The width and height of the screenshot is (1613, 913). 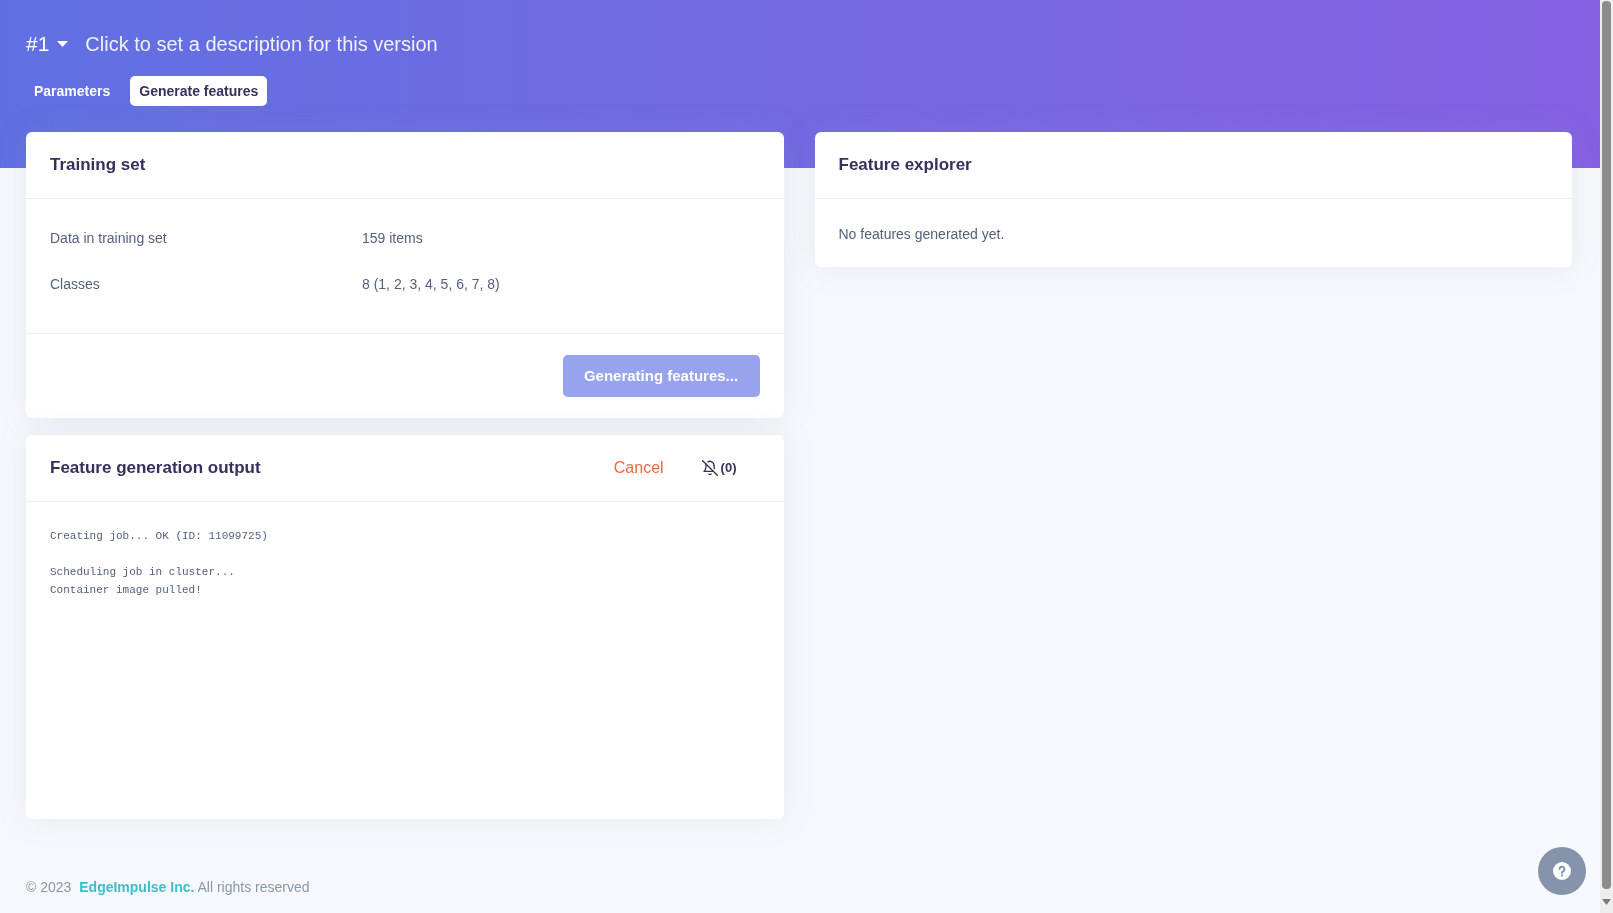 I want to click on row-label: Data in training set, so click(x=109, y=238).